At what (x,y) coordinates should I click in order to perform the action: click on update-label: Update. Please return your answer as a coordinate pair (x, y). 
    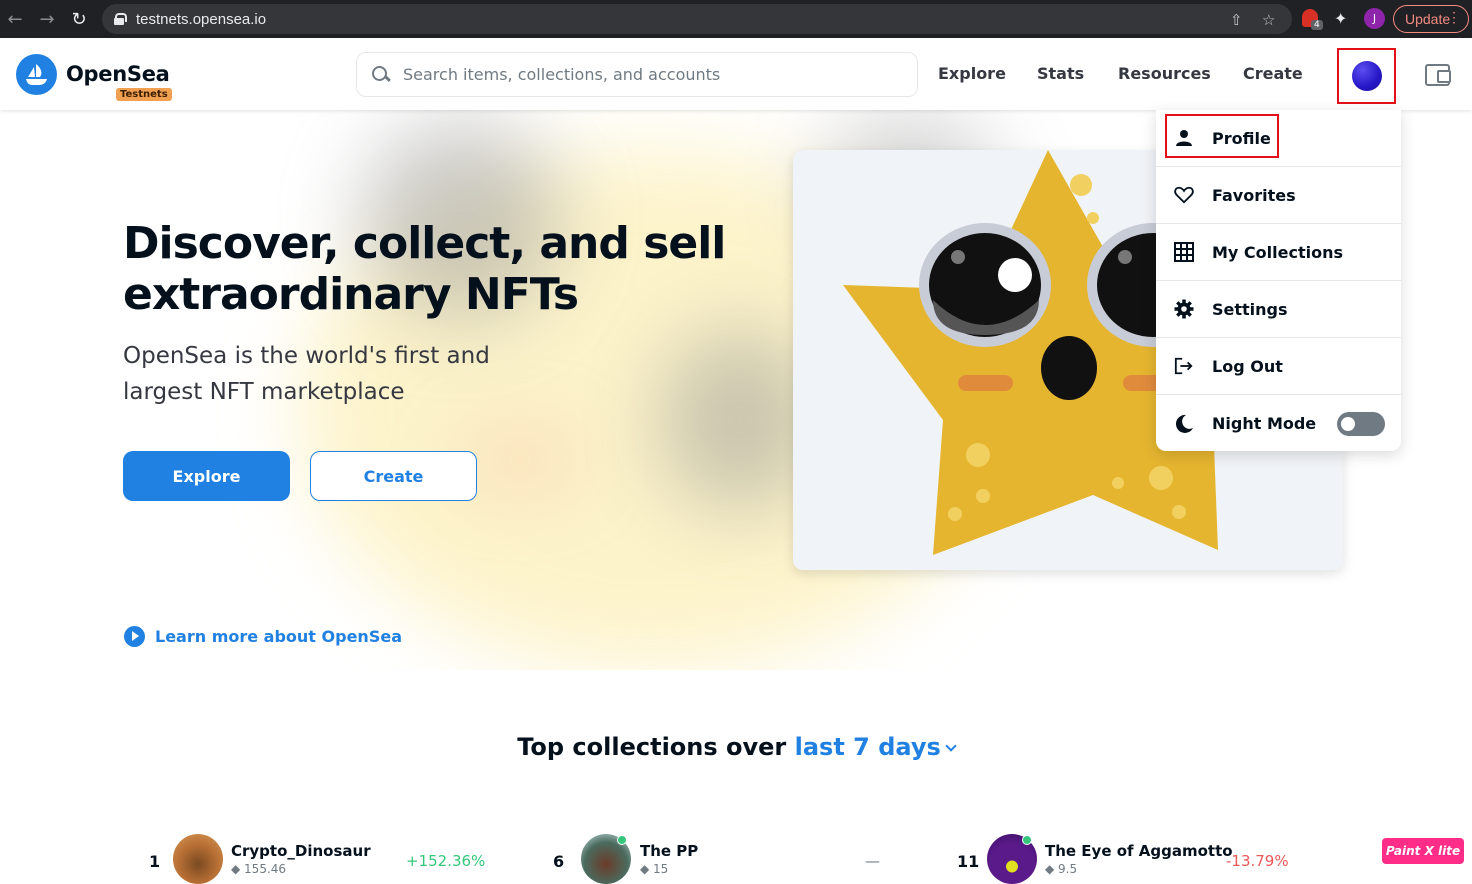
    Looking at the image, I should click on (1428, 19).